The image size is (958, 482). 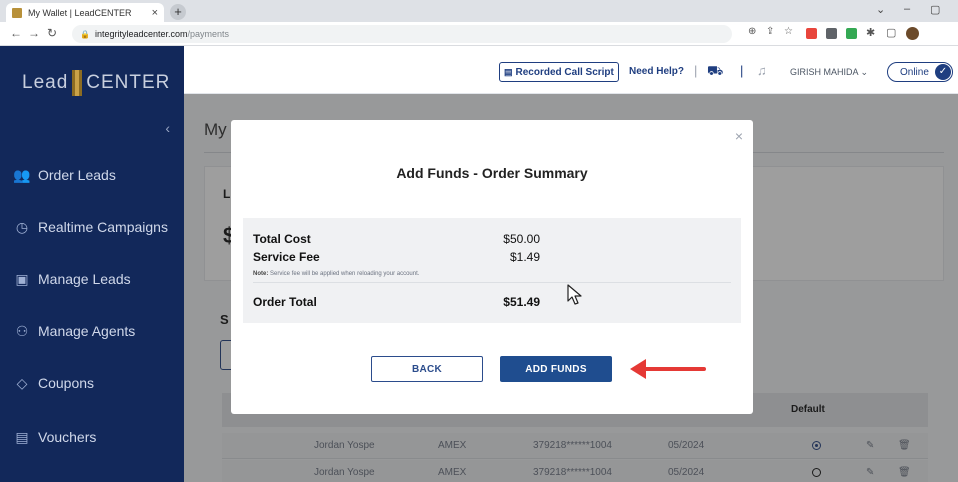 What do you see at coordinates (155, 13) in the screenshot?
I see `tab-close-icon: ×` at bounding box center [155, 13].